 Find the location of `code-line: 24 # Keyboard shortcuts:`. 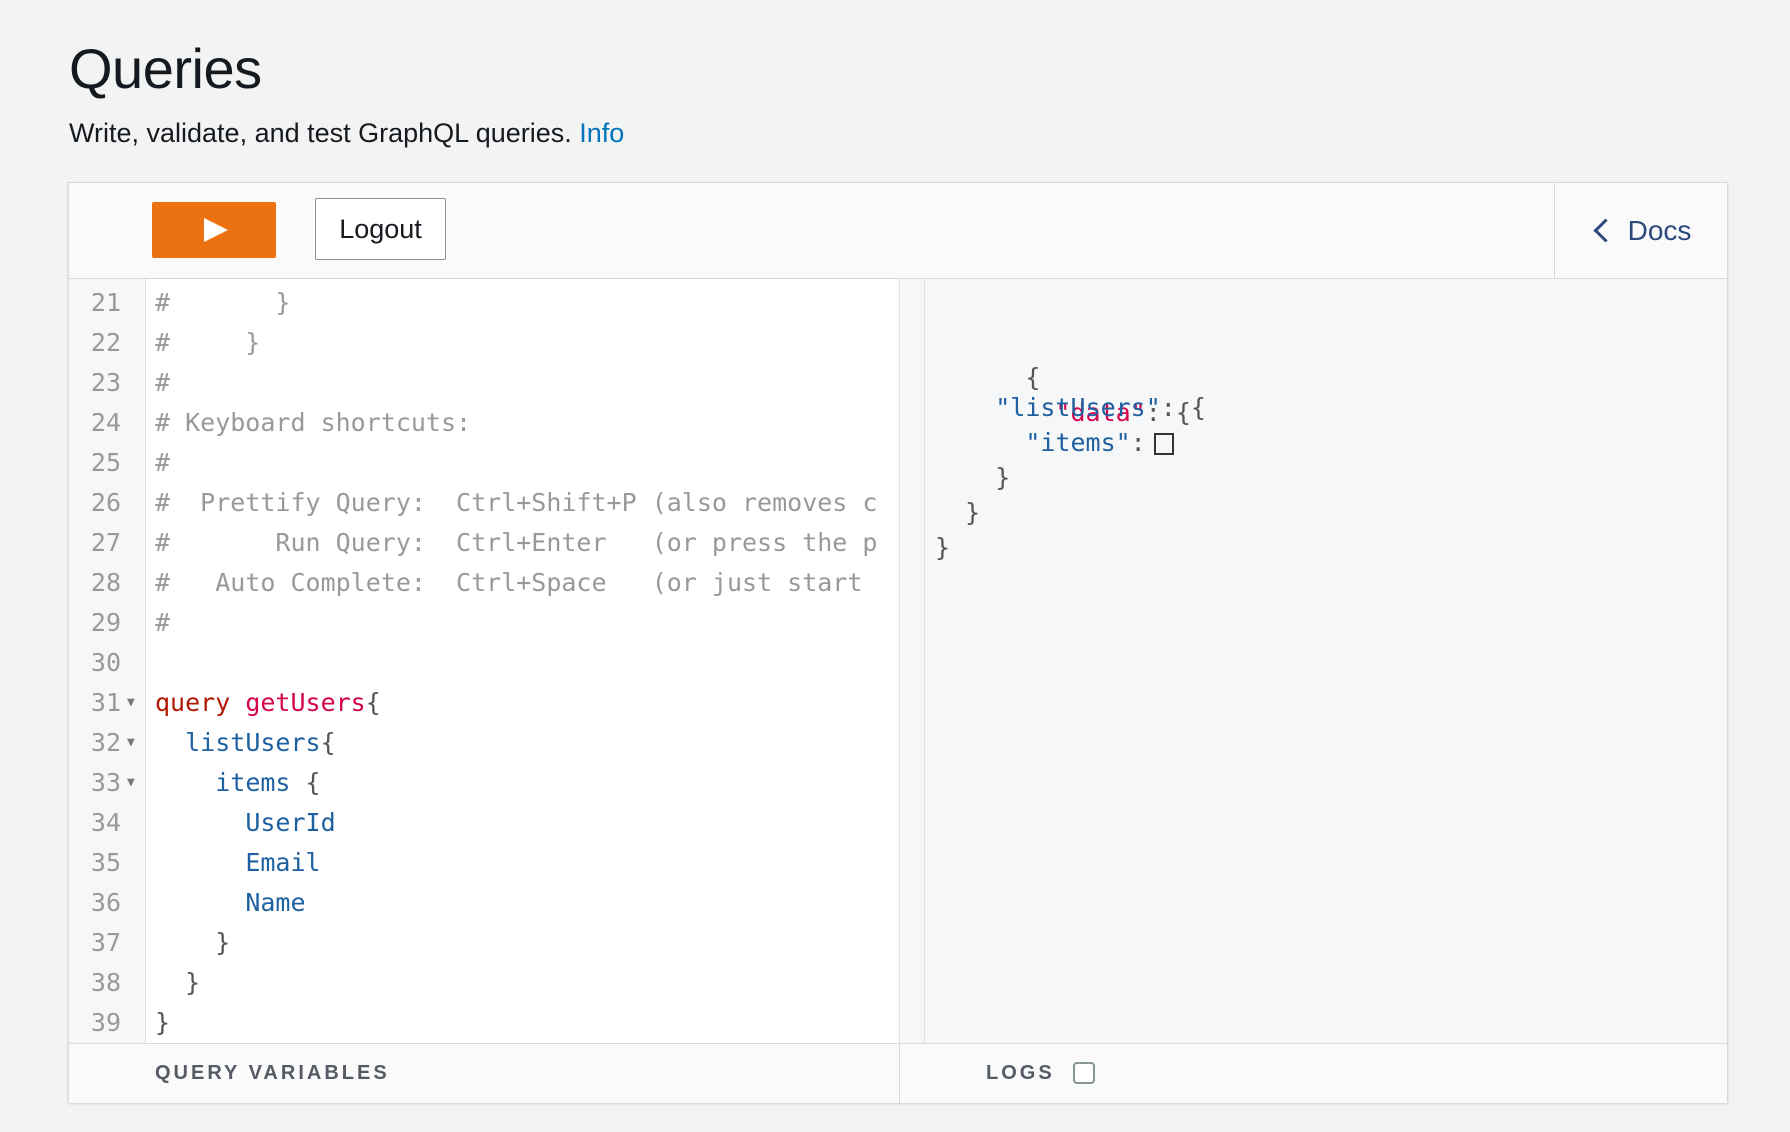

code-line: 24 # Keyboard shortcuts: is located at coordinates (484, 423).